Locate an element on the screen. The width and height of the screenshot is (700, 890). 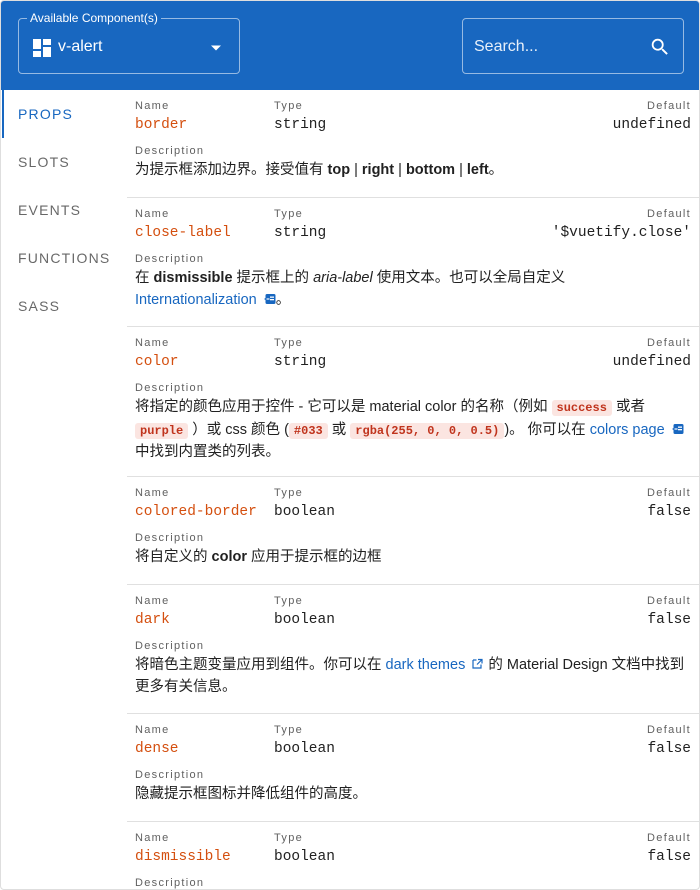
prop-name: border is located at coordinates (161, 125).